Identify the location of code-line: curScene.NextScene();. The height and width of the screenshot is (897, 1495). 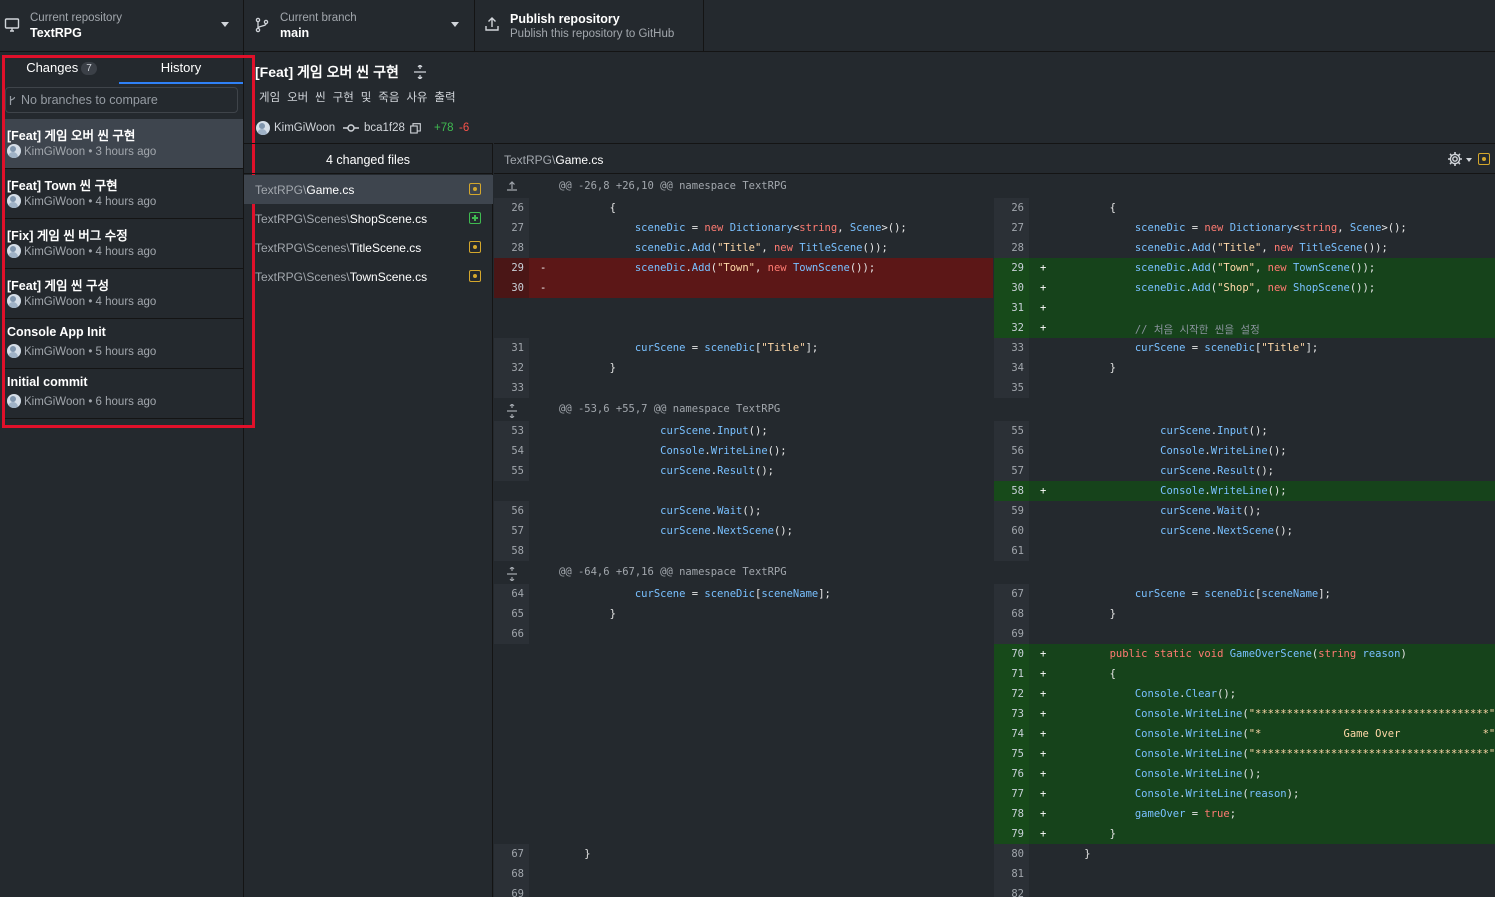
(1226, 531).